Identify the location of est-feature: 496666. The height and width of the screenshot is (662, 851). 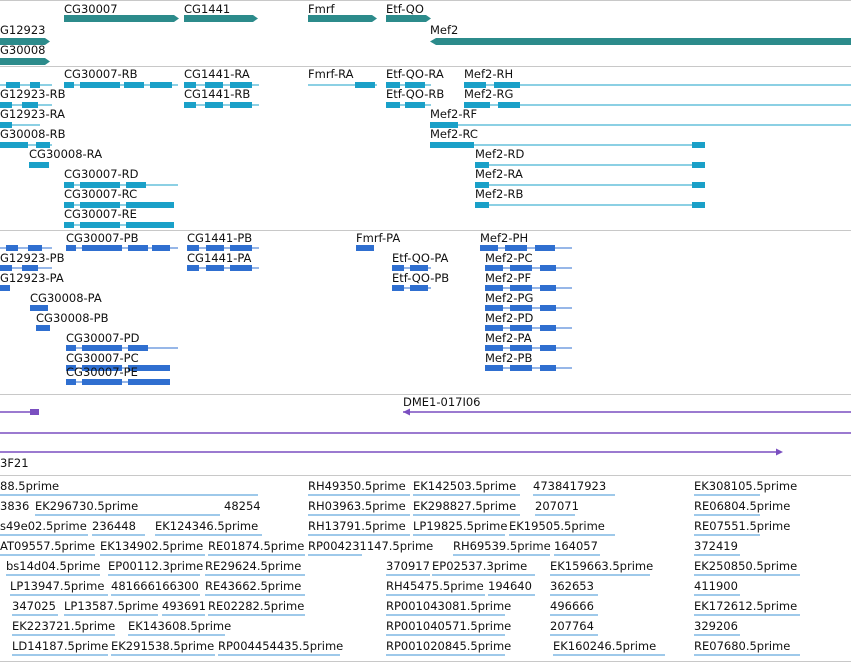
(574, 607).